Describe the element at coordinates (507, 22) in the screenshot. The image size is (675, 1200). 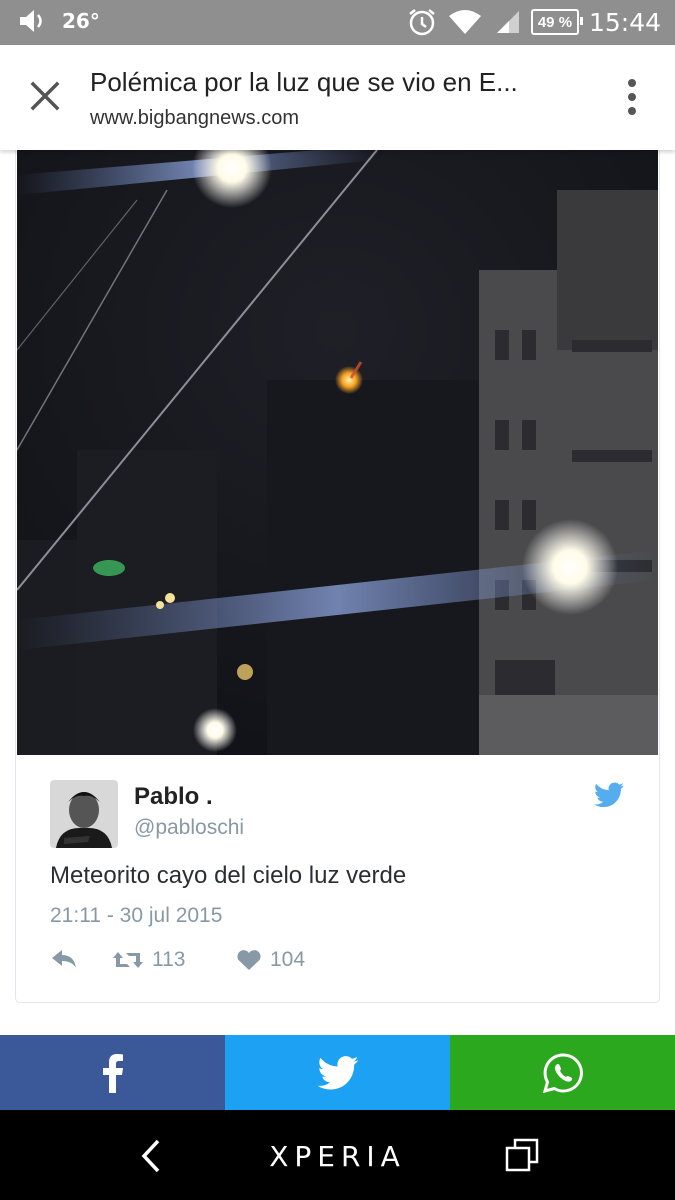
I see `signal-icon` at that location.